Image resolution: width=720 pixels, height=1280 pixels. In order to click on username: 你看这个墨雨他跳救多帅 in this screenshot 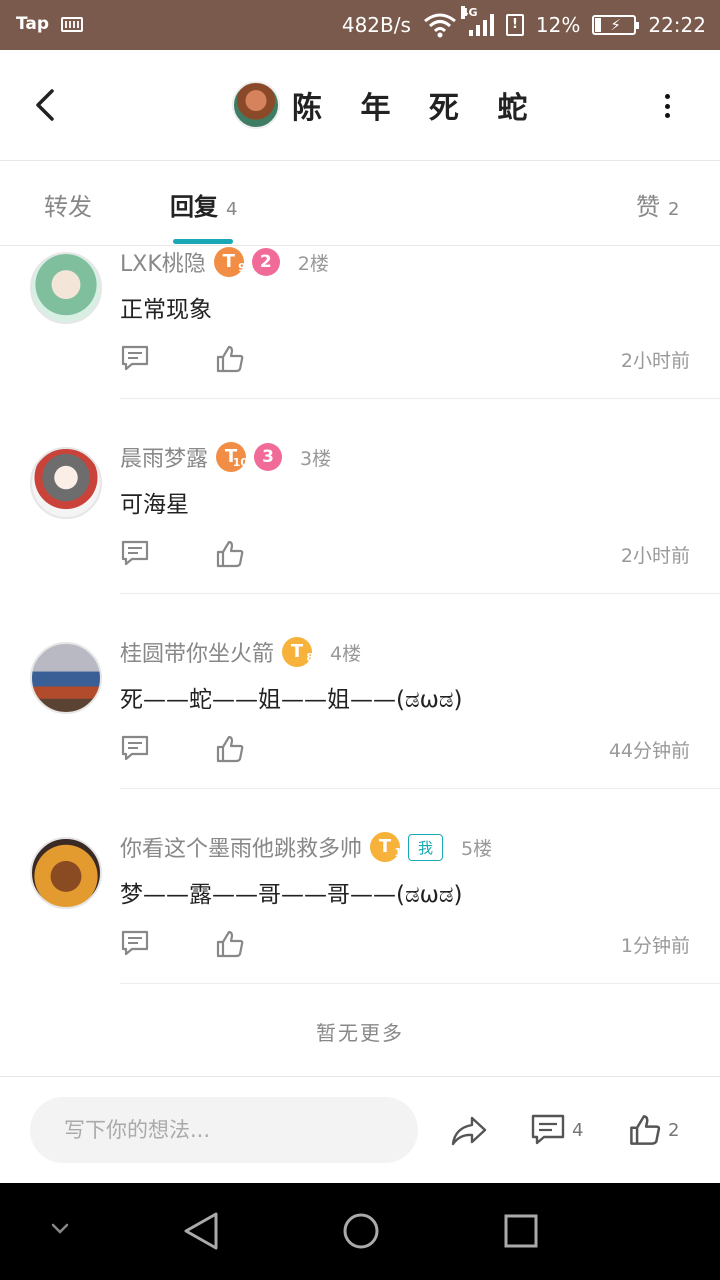, I will do `click(241, 847)`.